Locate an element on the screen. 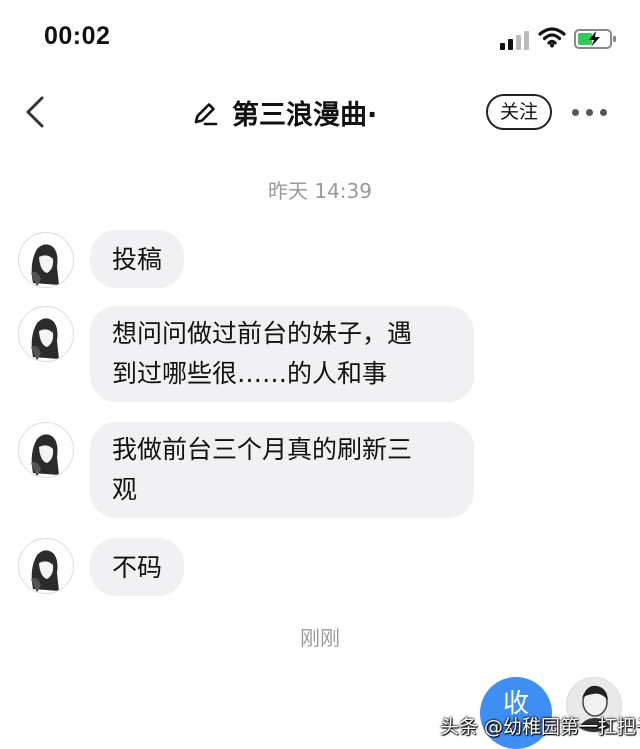  message-text: 投稿 is located at coordinates (137, 259).